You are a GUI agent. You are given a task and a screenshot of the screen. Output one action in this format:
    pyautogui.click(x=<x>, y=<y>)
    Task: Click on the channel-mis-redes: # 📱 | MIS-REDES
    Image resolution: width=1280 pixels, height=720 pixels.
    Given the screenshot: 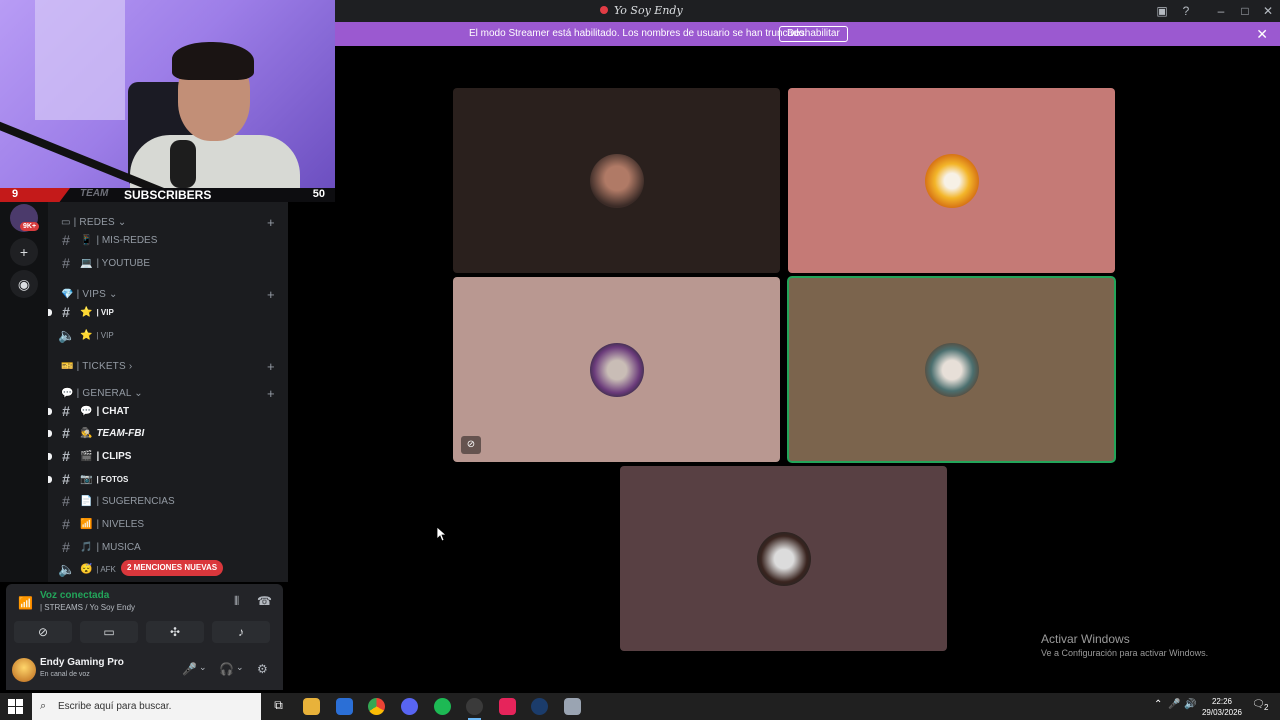 What is the action you would take?
    pyautogui.click(x=170, y=240)
    